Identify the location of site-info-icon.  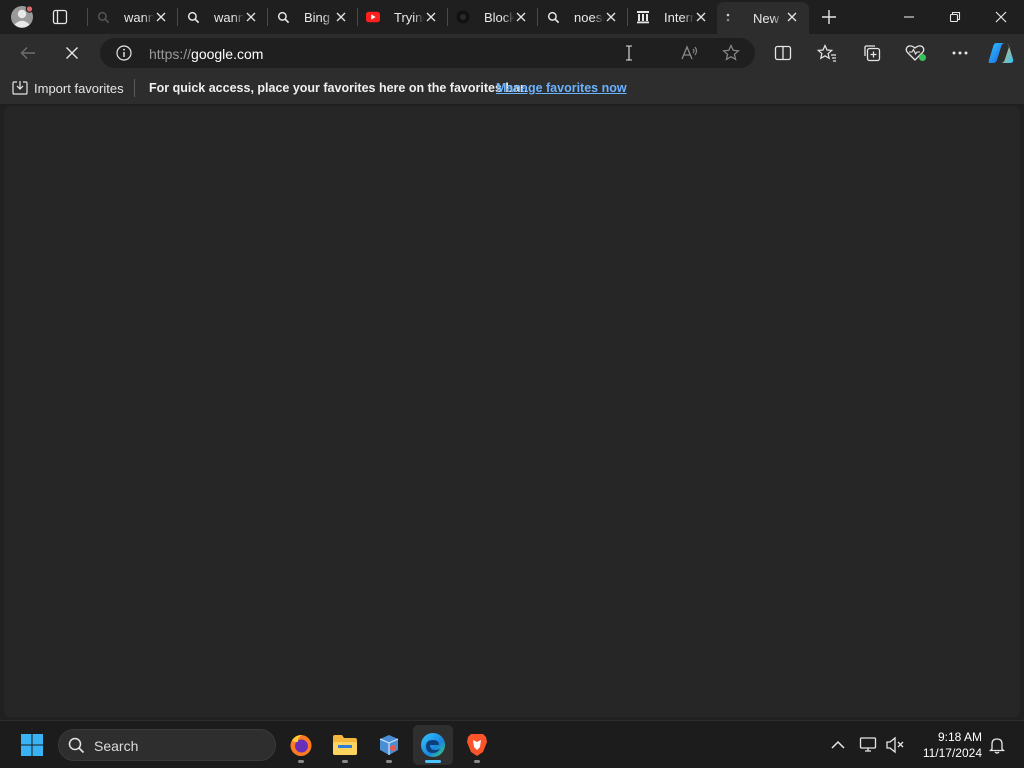
(124, 55).